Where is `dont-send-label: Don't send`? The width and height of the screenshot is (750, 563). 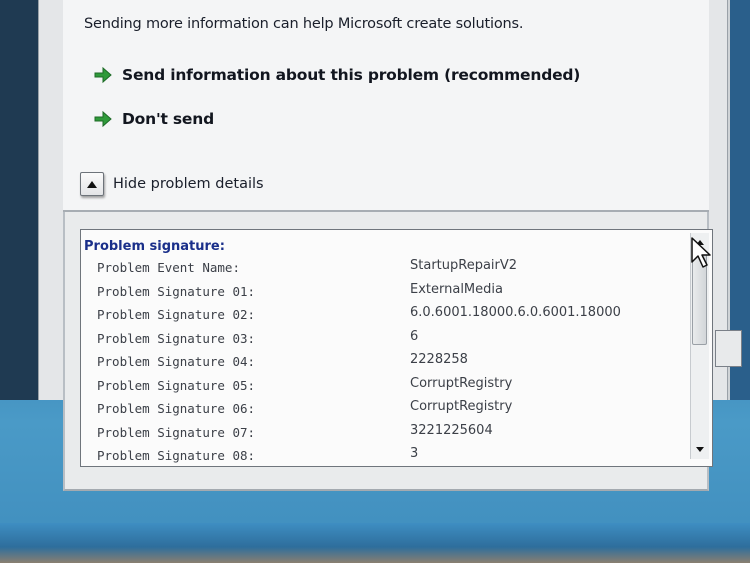
dont-send-label: Don't send is located at coordinates (168, 119).